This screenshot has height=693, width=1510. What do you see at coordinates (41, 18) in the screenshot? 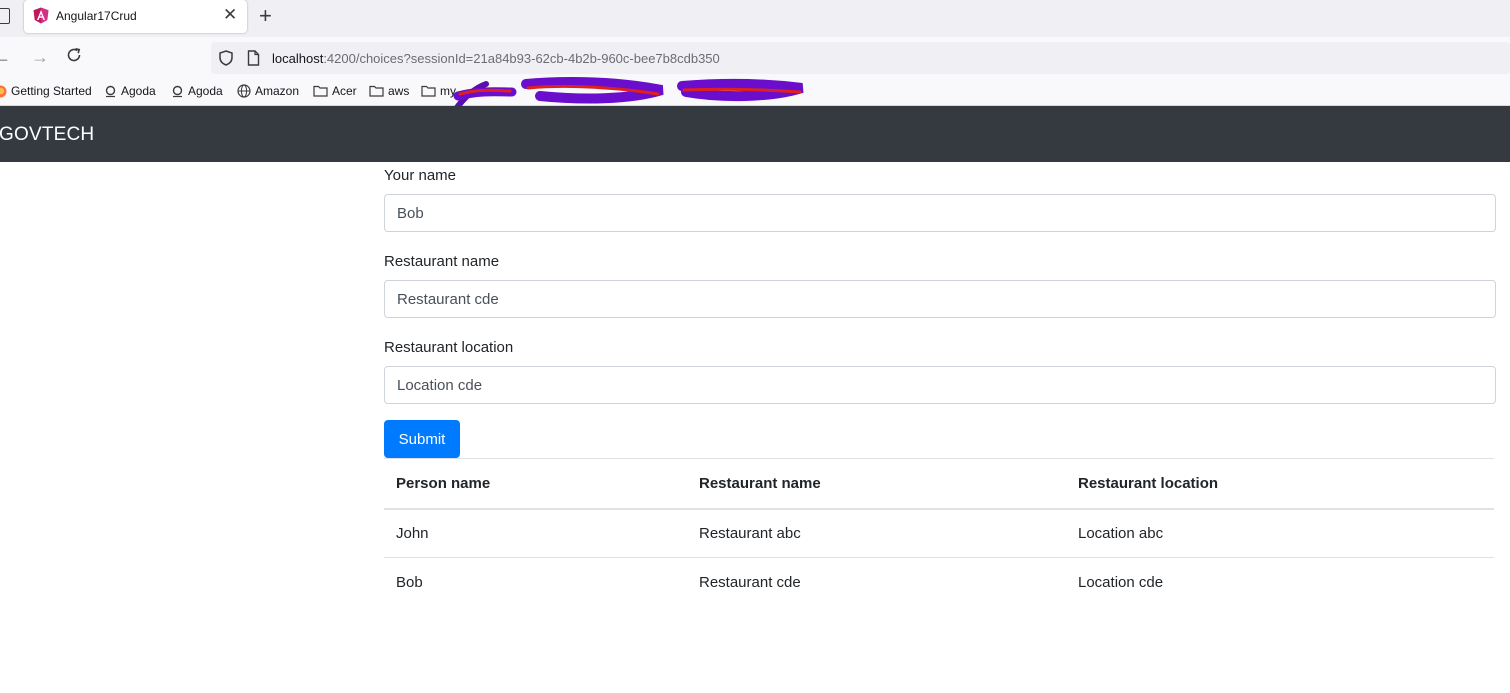
I see `angular-icon` at bounding box center [41, 18].